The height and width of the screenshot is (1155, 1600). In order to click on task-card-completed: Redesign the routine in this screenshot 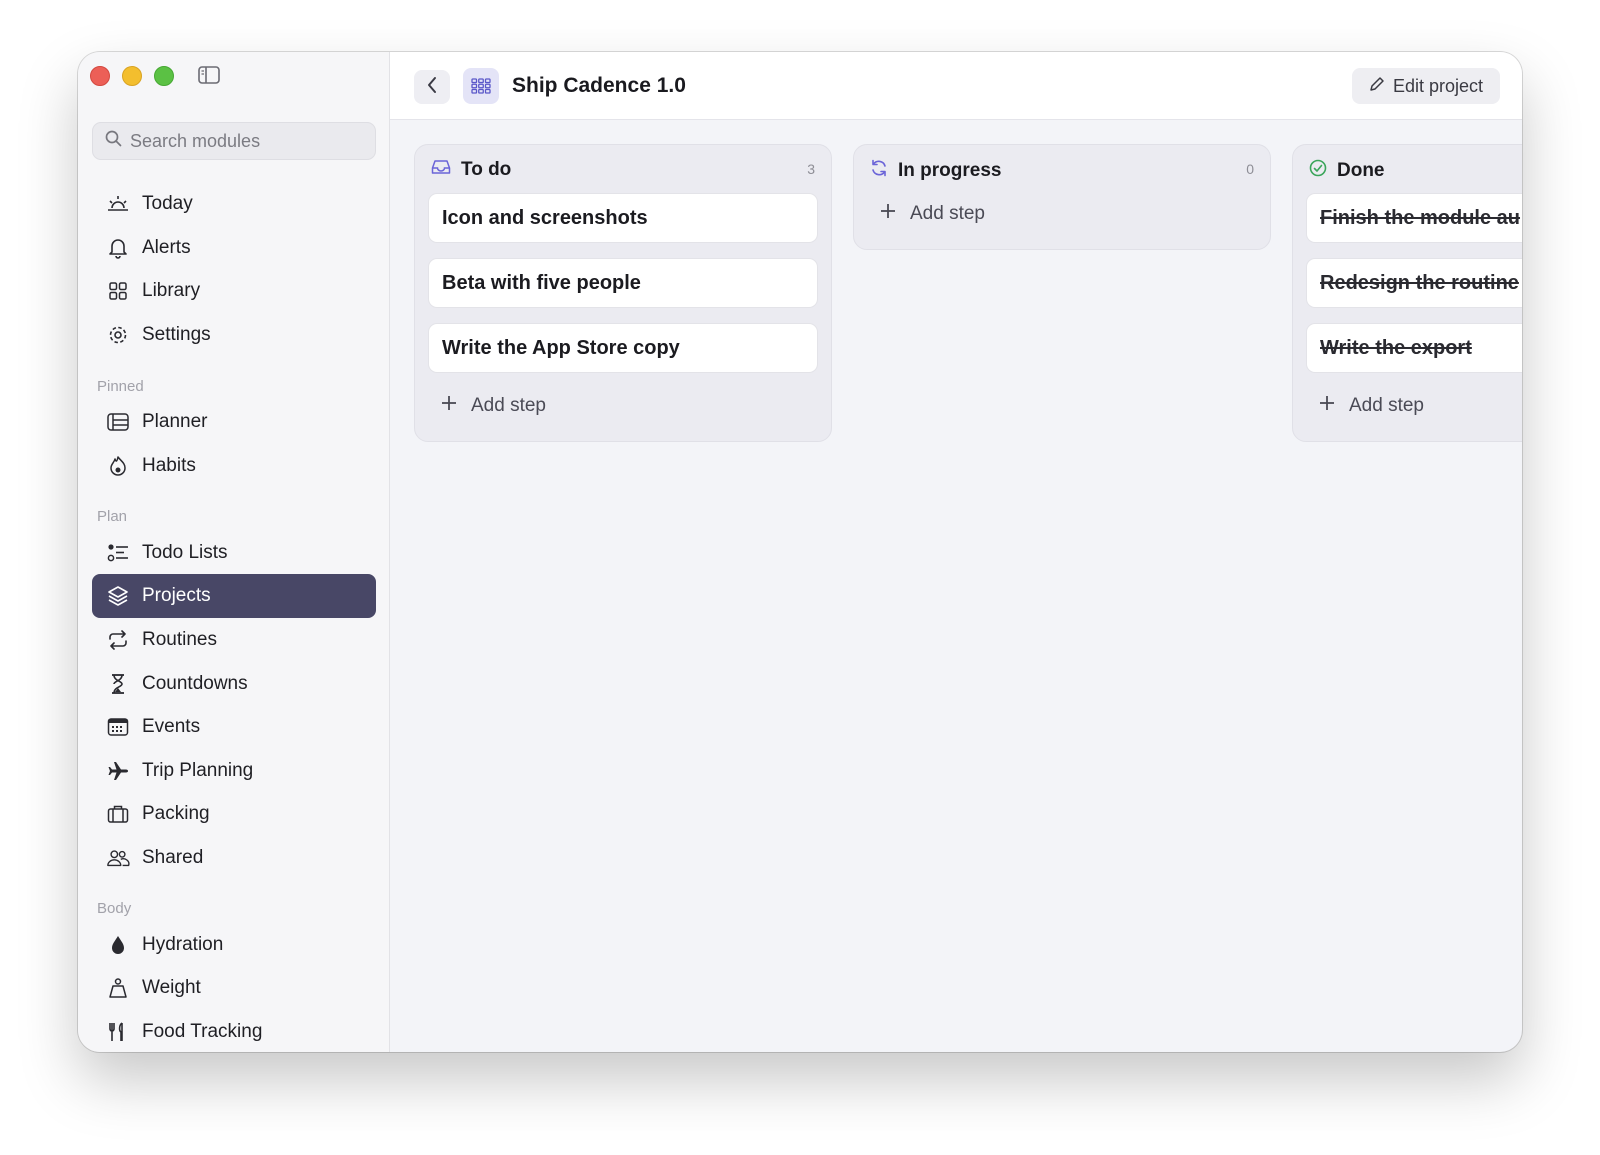, I will do `click(1414, 283)`.